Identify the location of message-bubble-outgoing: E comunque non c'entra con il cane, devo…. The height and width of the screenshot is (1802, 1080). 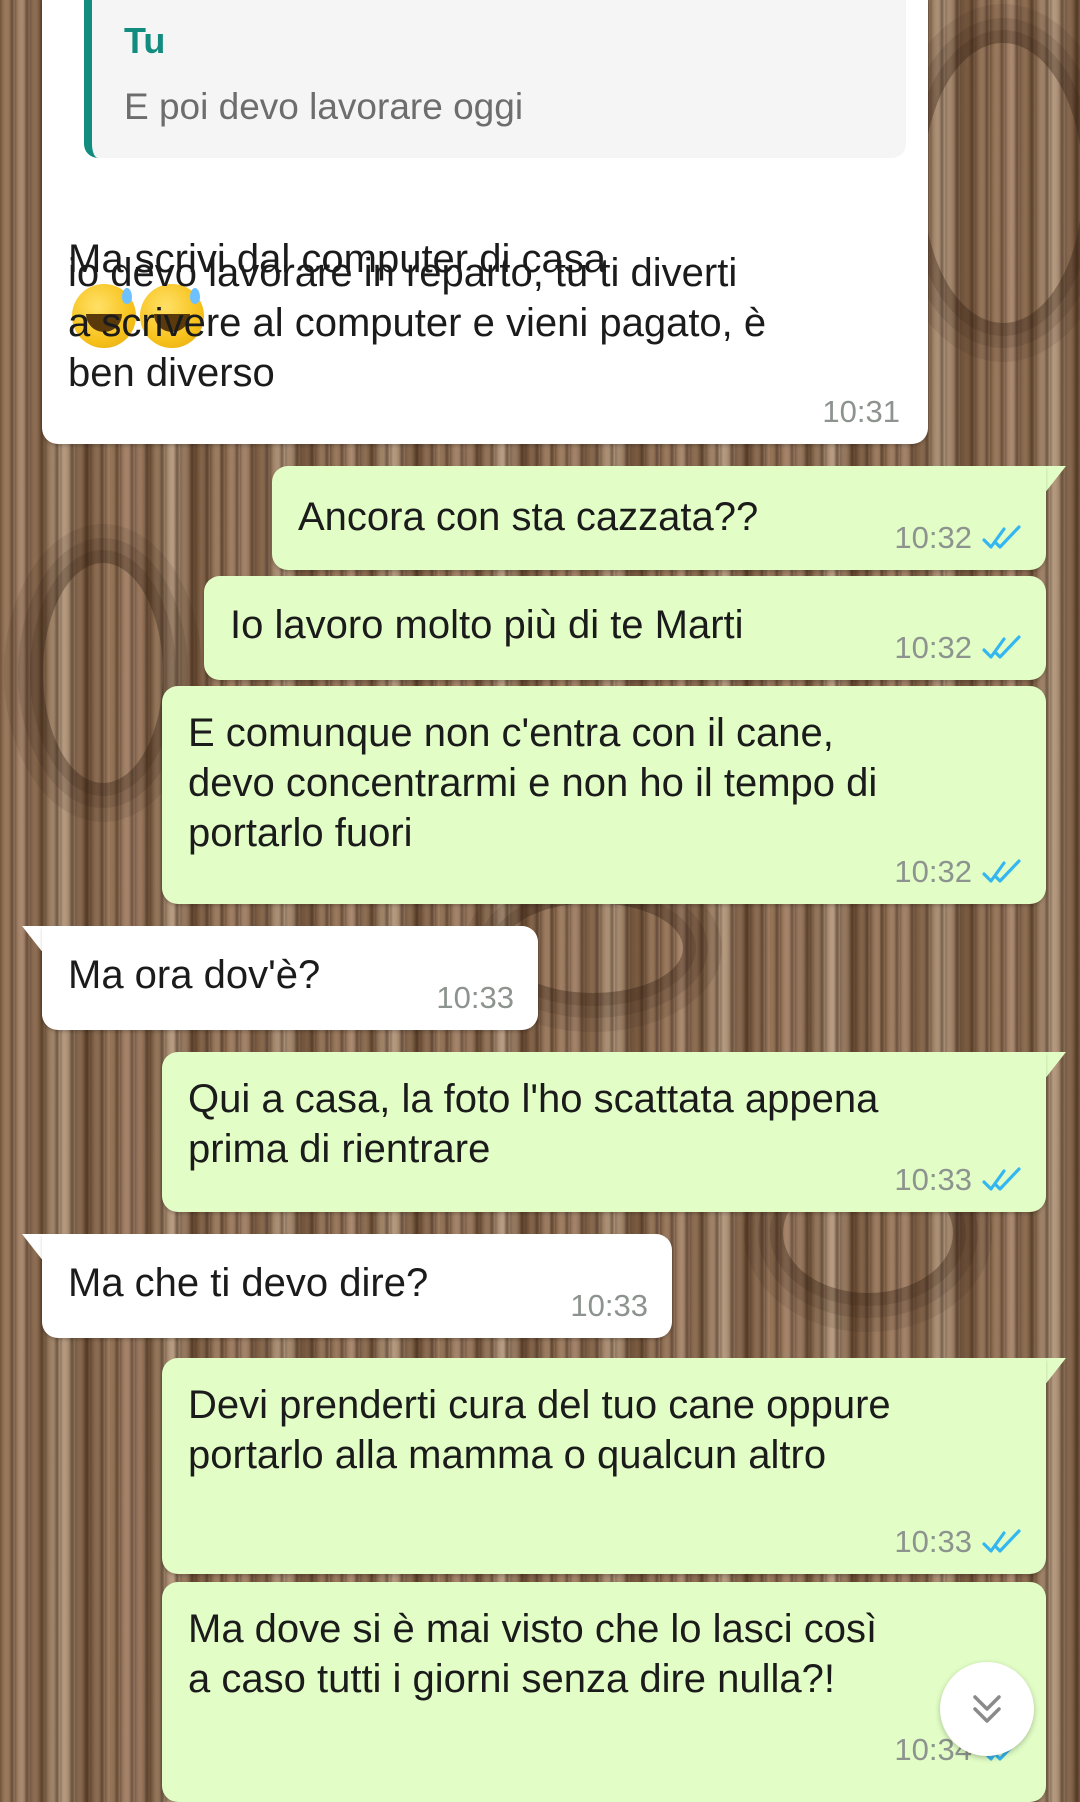
(604, 795).